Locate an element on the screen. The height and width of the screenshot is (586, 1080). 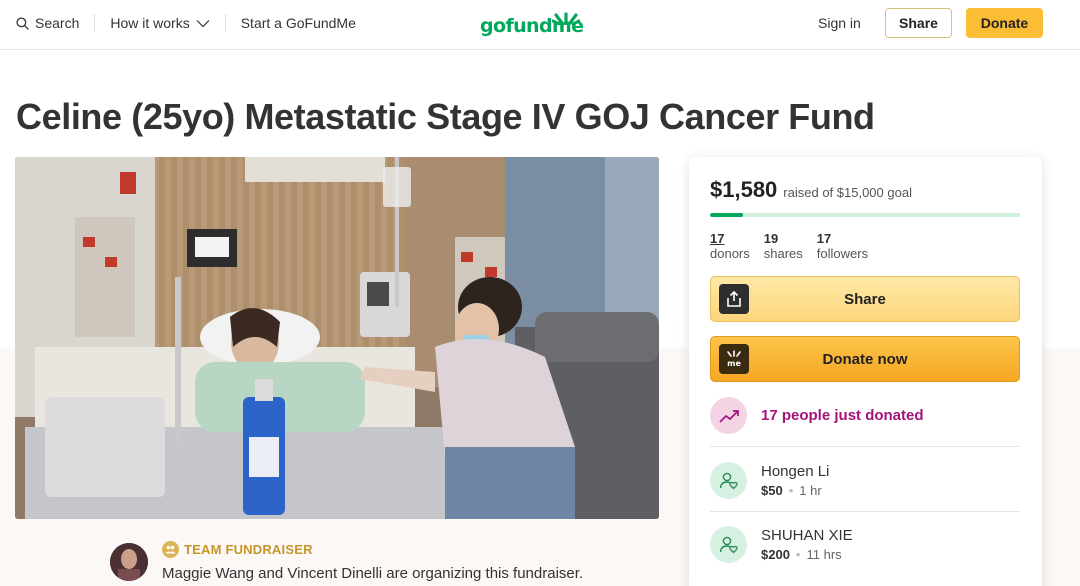
gofundme-icon: me is located at coordinates (734, 359).